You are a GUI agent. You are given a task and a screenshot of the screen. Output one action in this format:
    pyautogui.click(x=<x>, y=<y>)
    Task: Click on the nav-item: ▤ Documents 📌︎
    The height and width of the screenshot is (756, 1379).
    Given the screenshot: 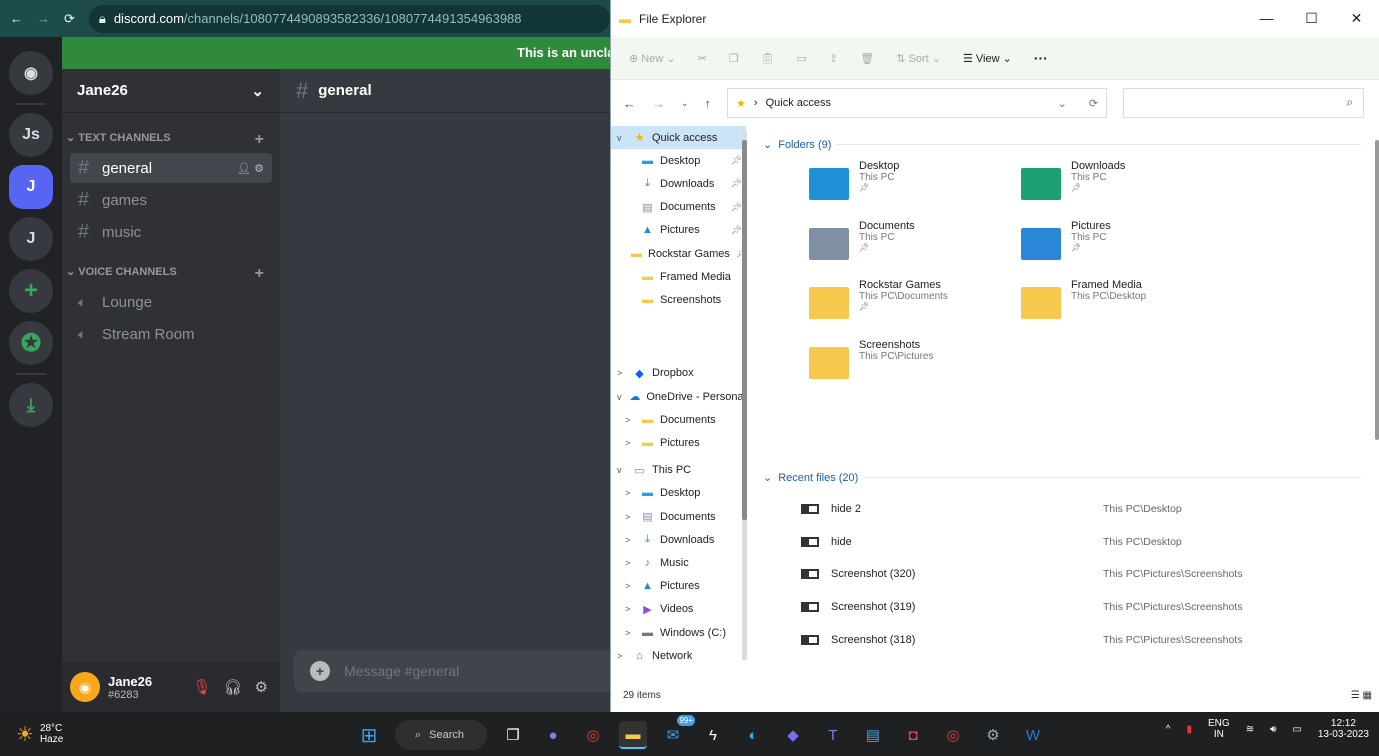 What is the action you would take?
    pyautogui.click(x=678, y=207)
    